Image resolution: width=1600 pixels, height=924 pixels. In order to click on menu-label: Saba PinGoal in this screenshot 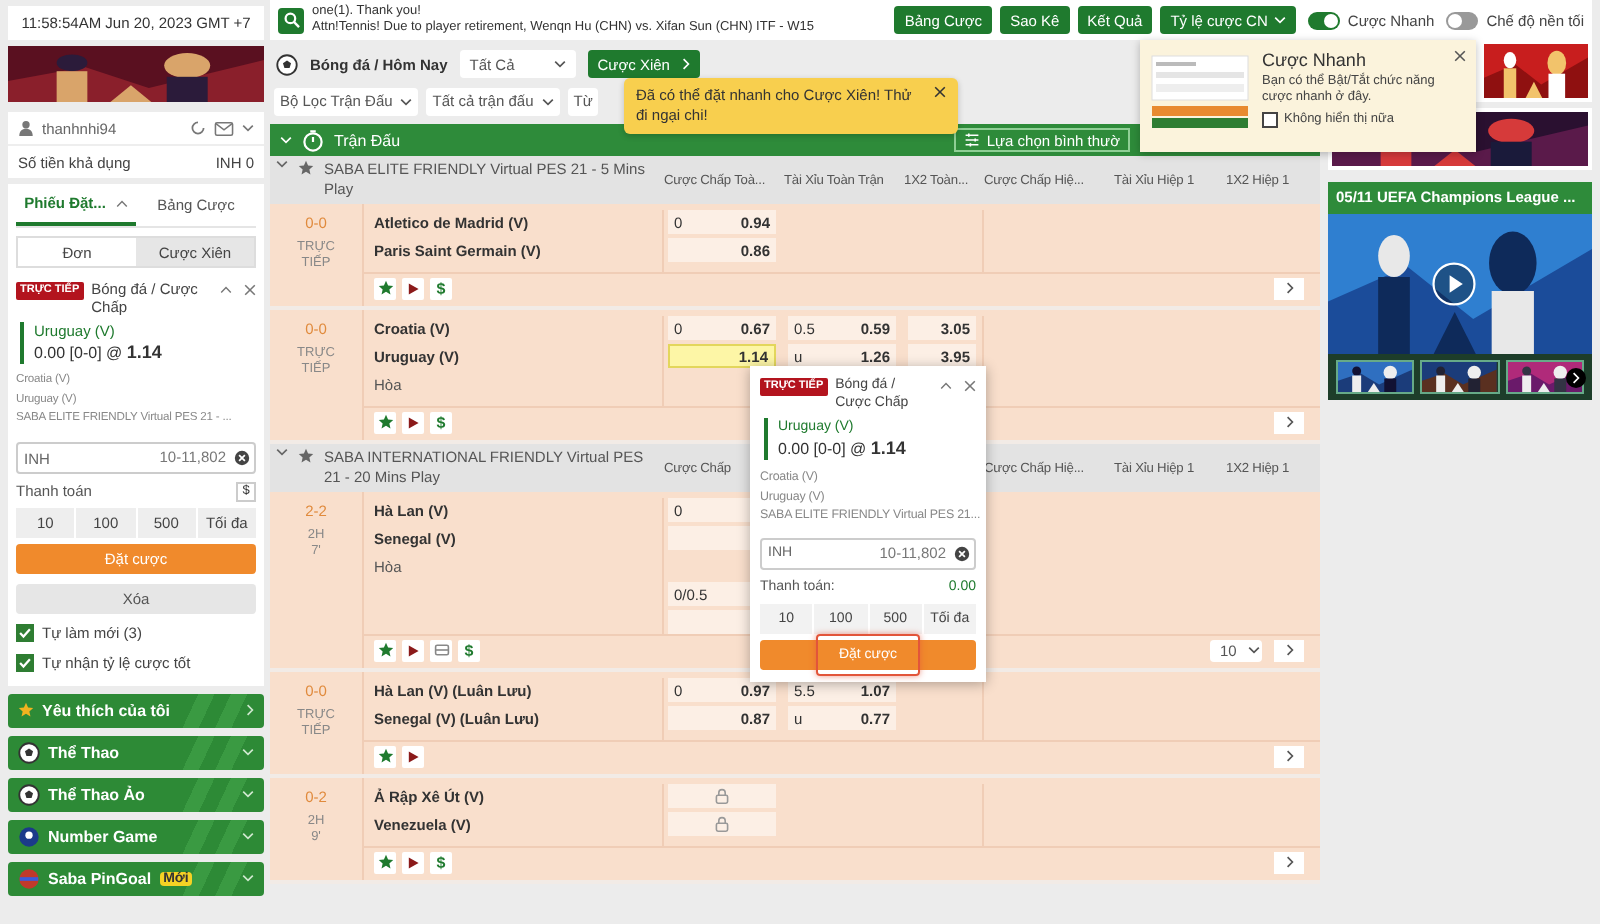, I will do `click(100, 878)`.